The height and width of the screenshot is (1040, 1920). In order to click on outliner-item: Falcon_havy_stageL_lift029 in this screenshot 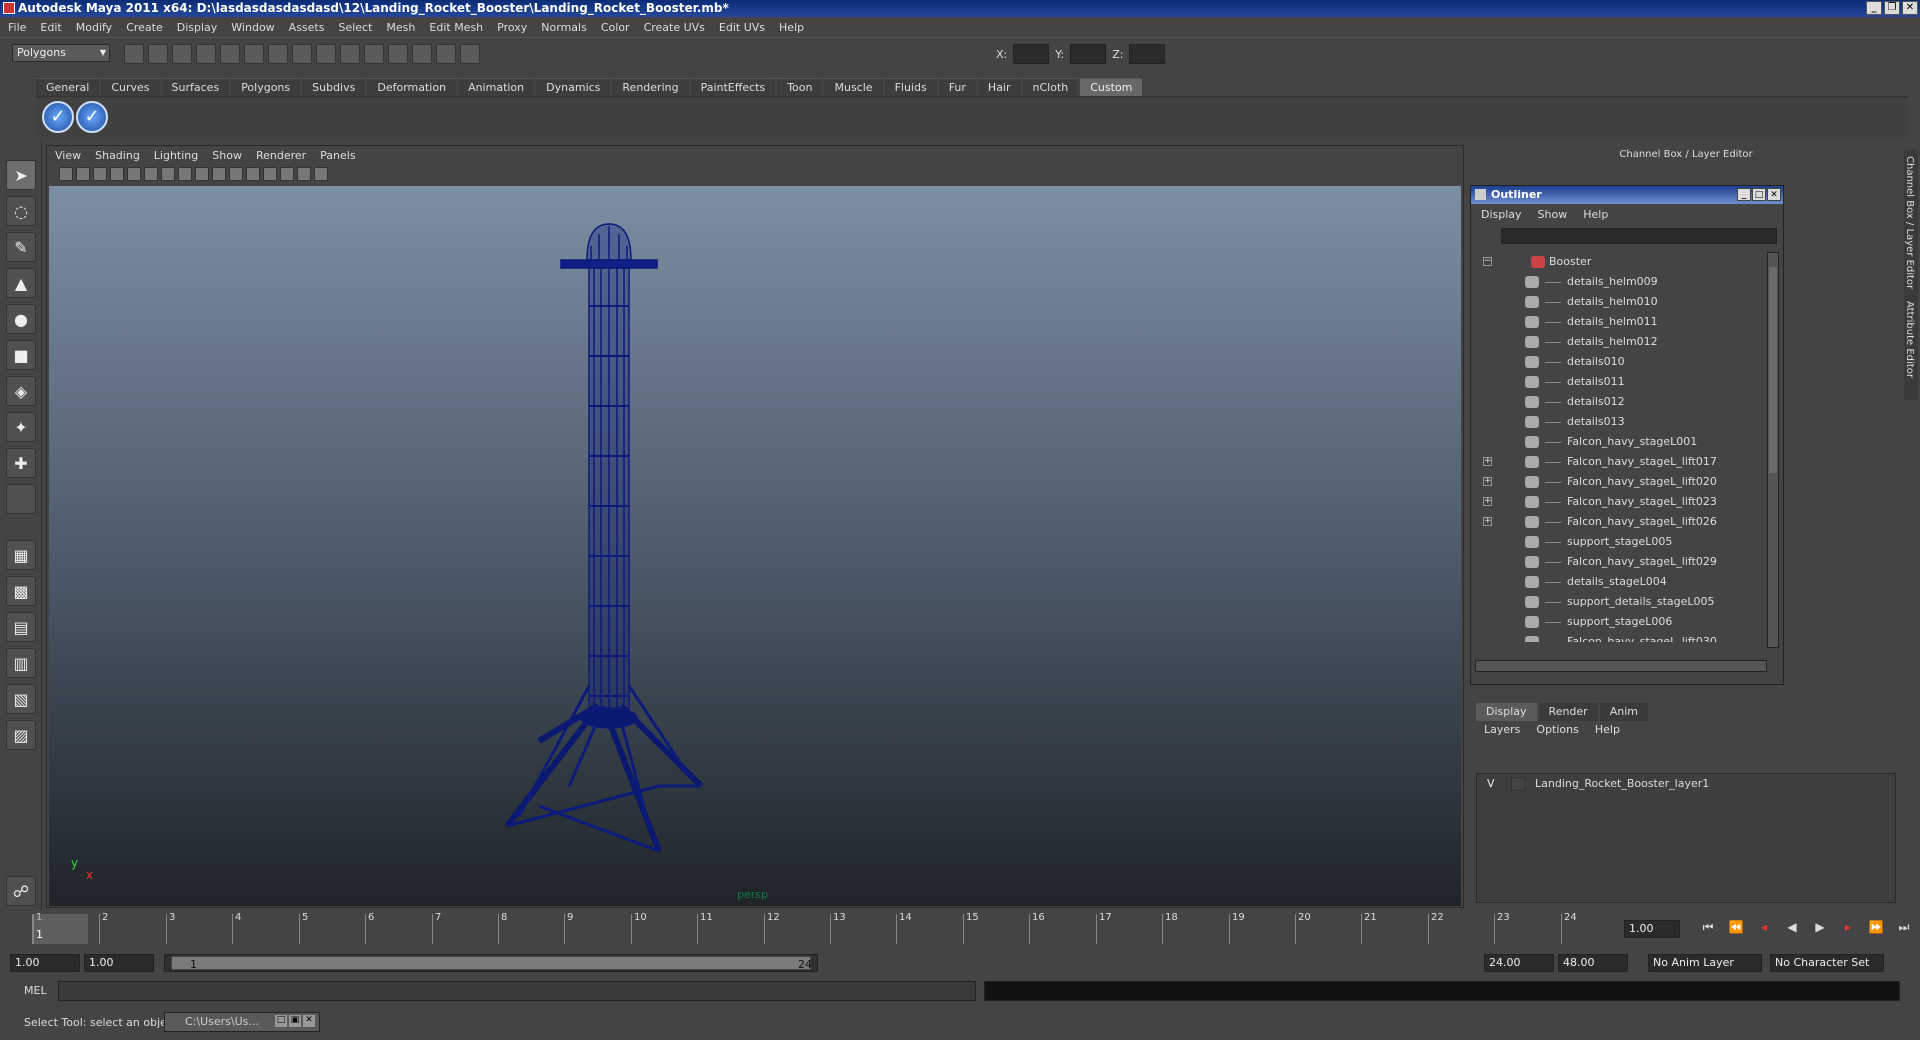, I will do `click(1621, 562)`.